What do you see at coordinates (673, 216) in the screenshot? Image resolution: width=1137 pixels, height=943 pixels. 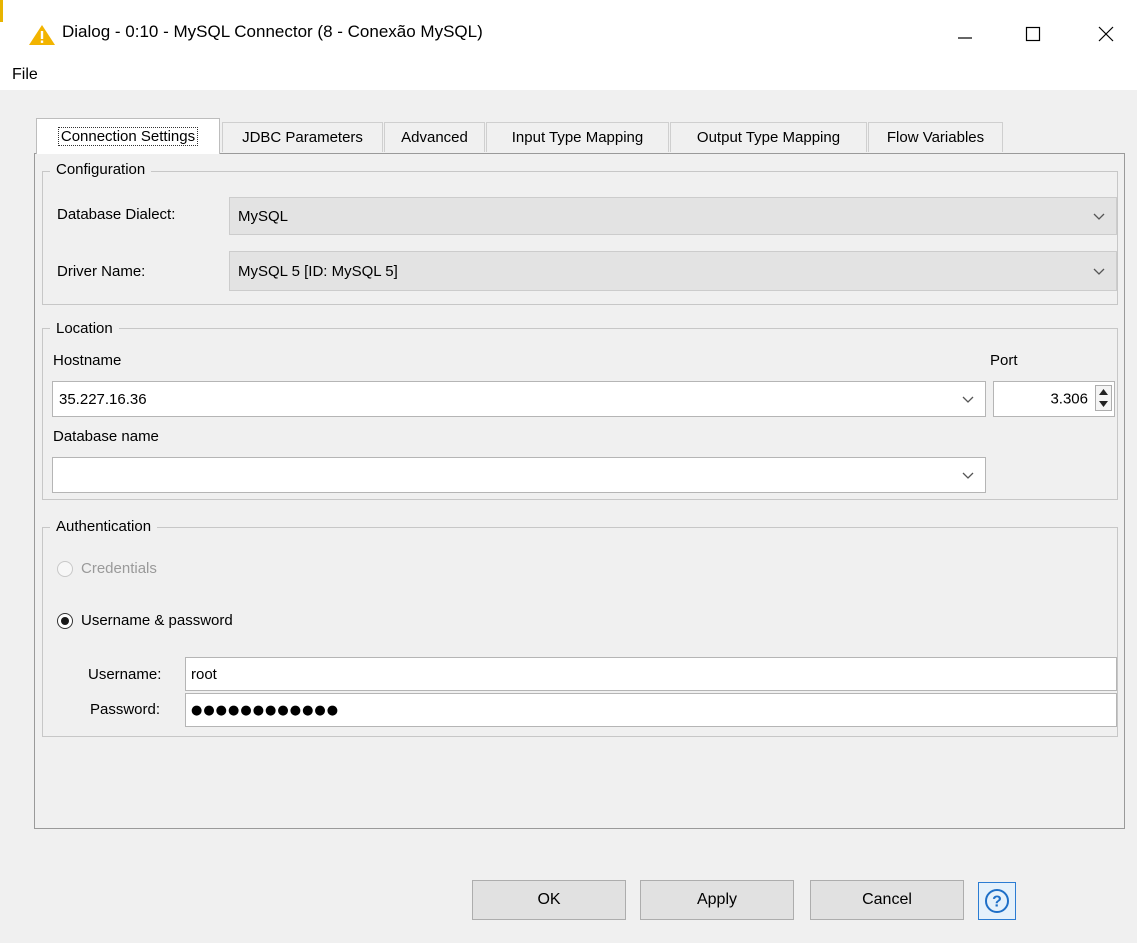 I see `database-dialect-select: MySQL` at bounding box center [673, 216].